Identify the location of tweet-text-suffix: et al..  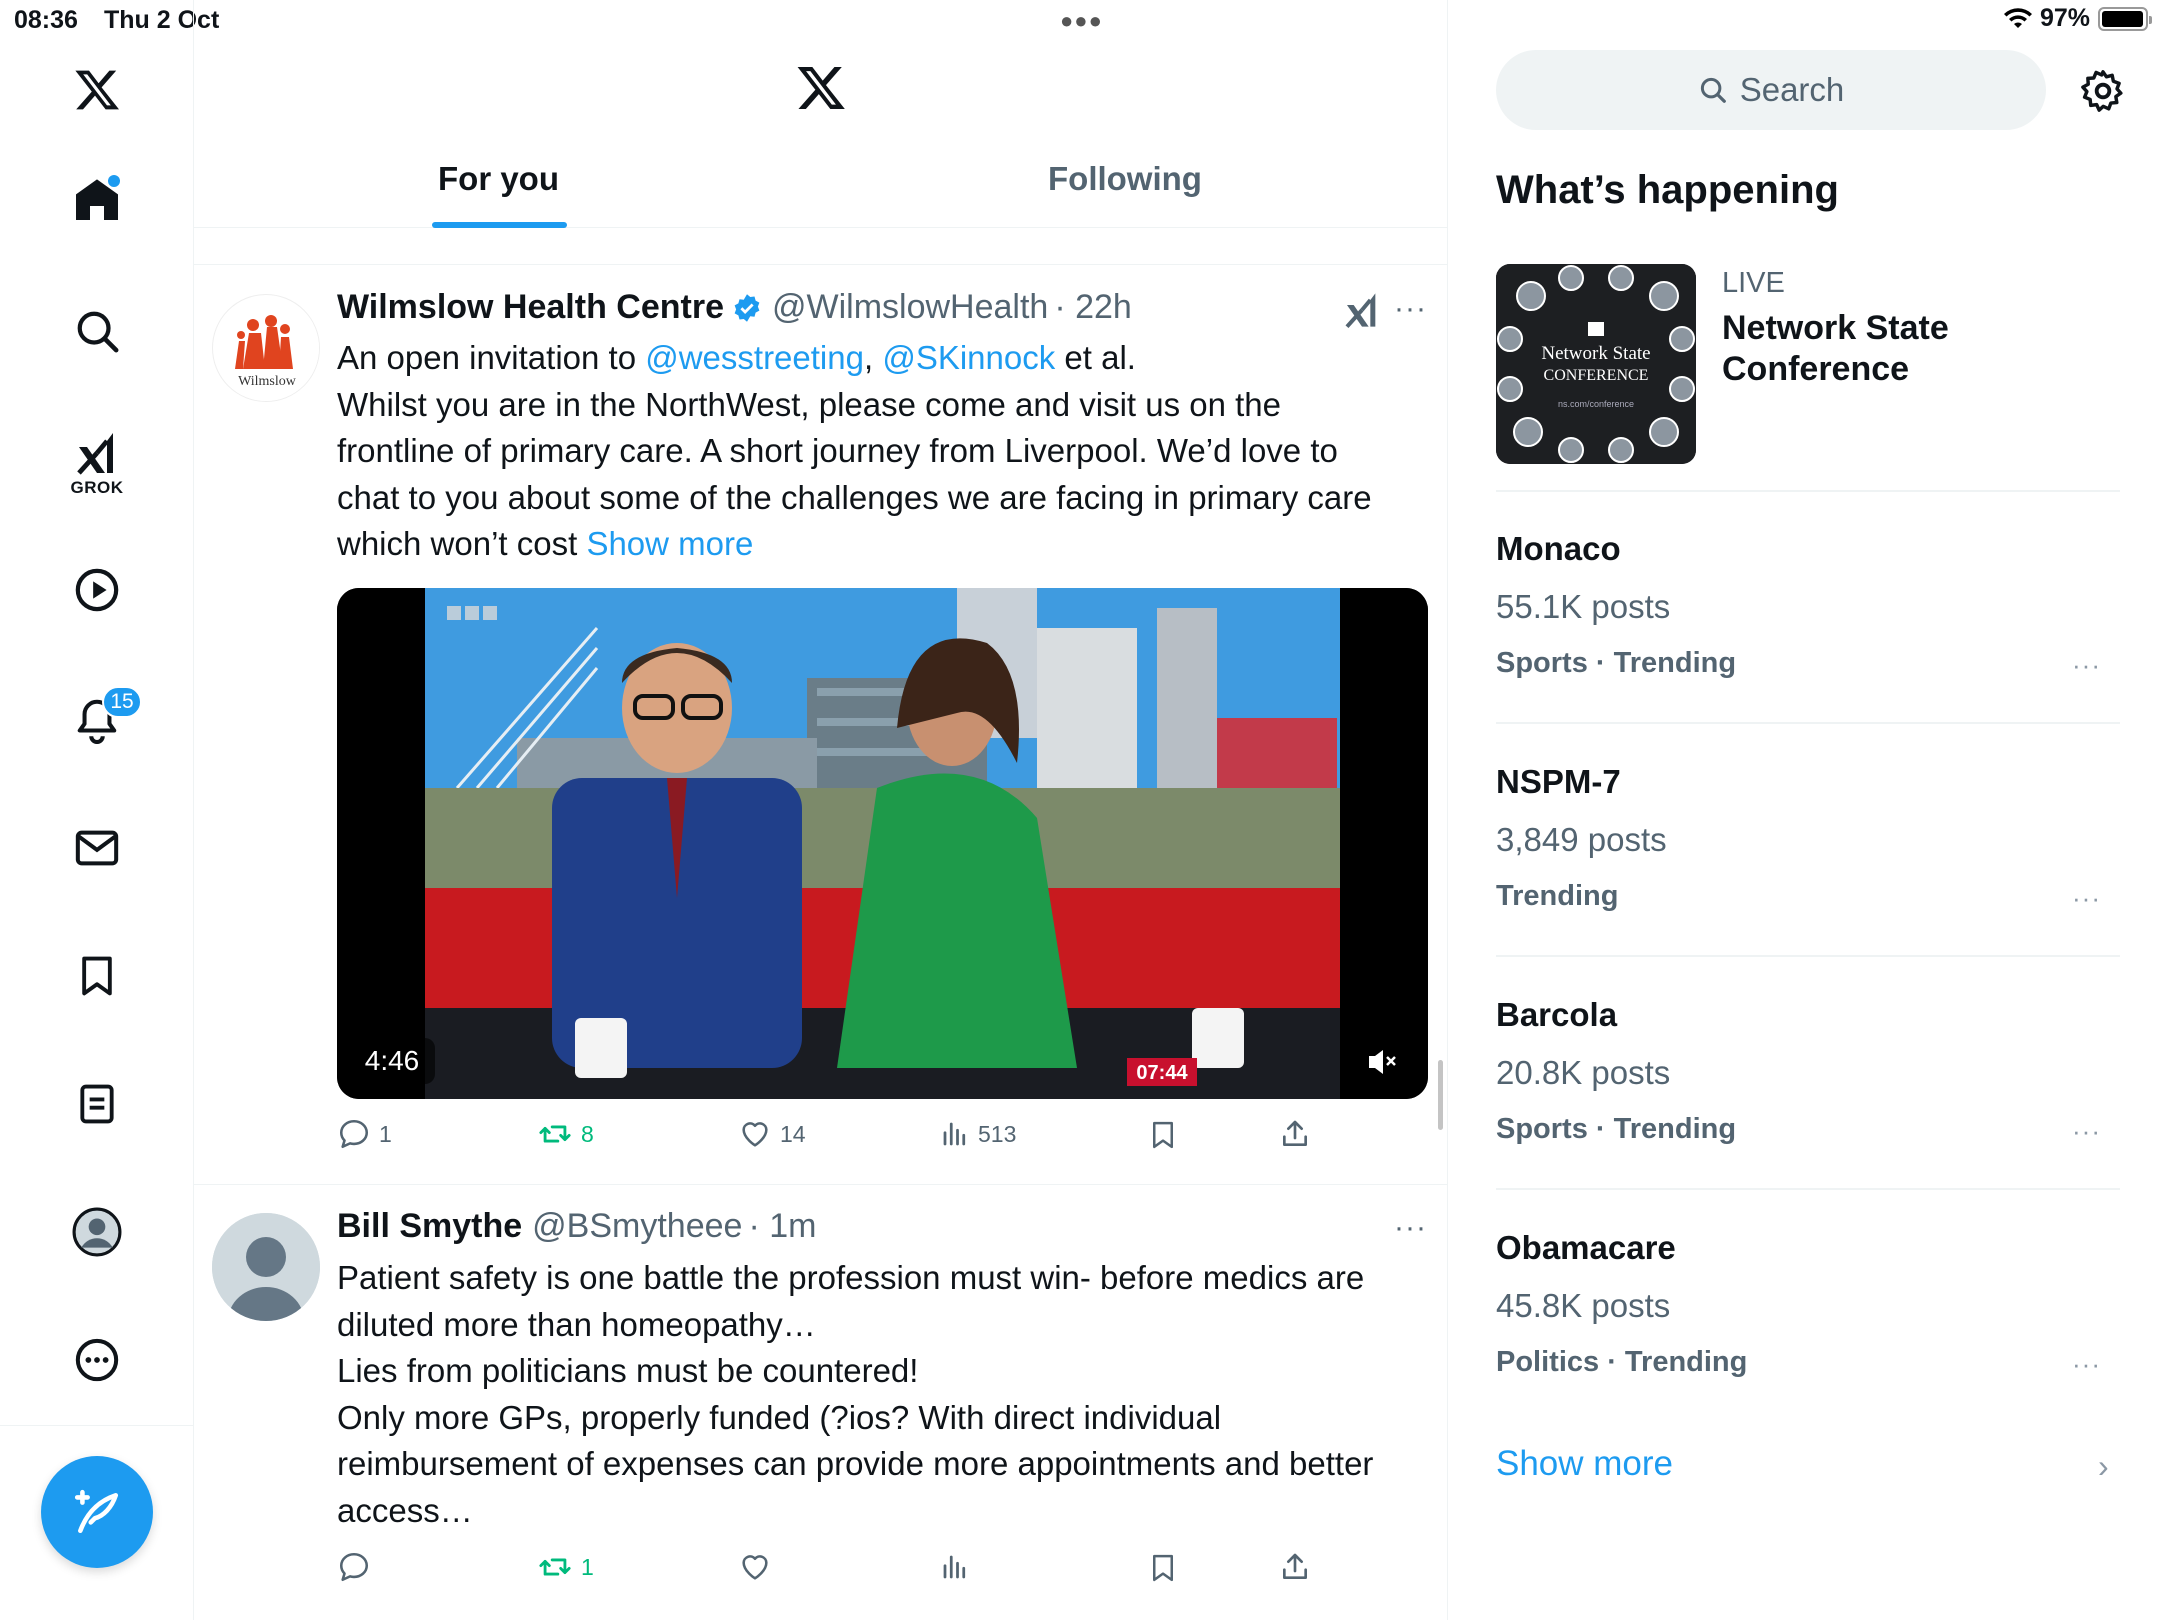
(1095, 357).